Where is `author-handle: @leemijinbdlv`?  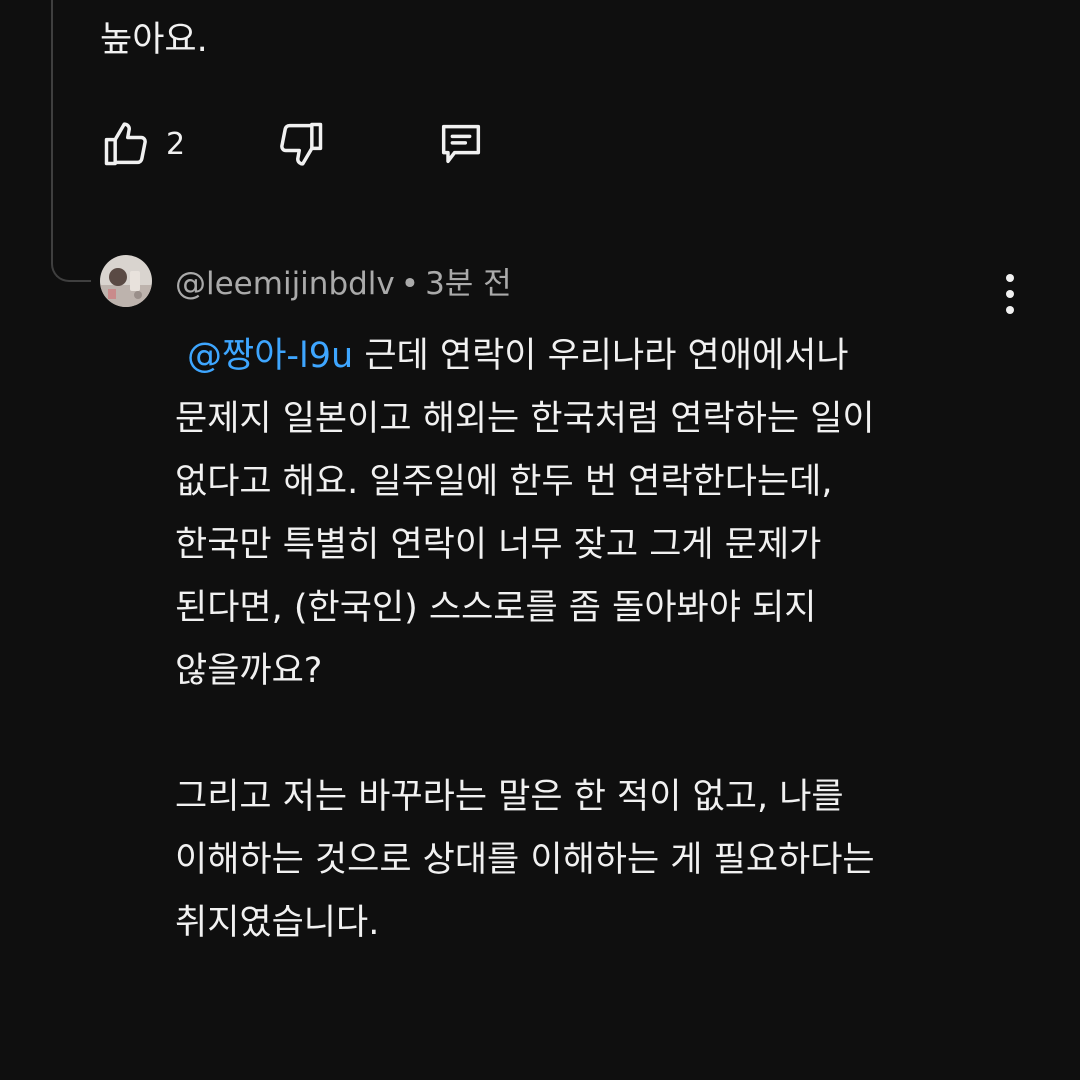 author-handle: @leemijinbdlv is located at coordinates (285, 284).